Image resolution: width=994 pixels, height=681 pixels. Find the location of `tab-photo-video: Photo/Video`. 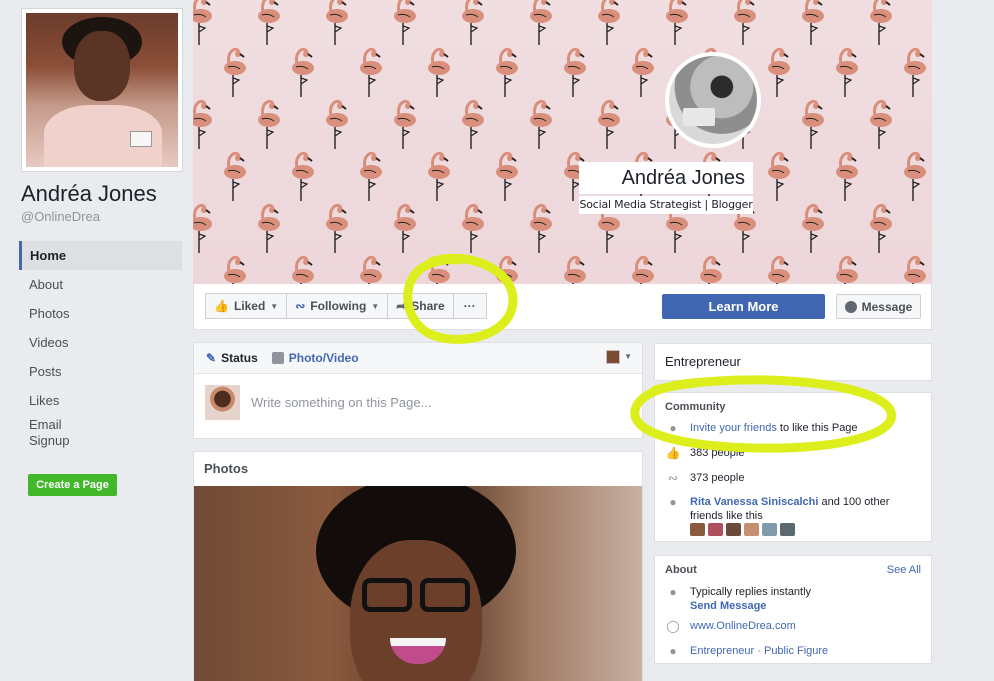

tab-photo-video: Photo/Video is located at coordinates (315, 358).